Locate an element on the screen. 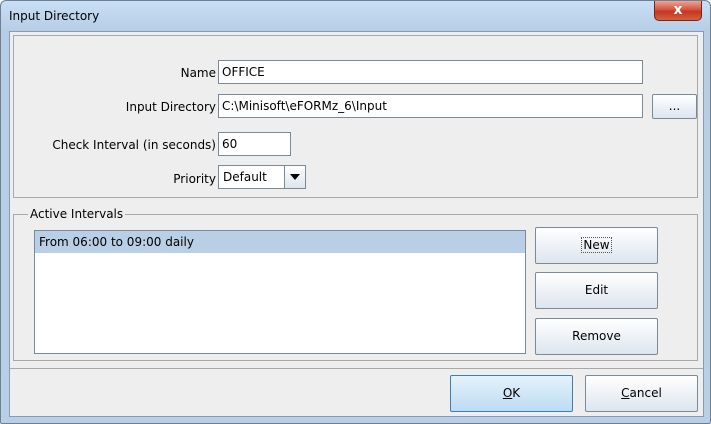  ok-label: OK is located at coordinates (511, 393).